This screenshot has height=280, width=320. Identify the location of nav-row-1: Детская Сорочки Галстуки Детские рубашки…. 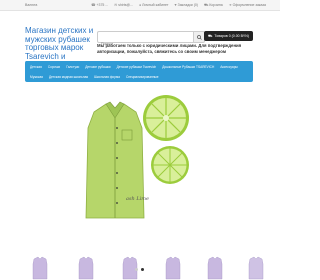
(134, 67).